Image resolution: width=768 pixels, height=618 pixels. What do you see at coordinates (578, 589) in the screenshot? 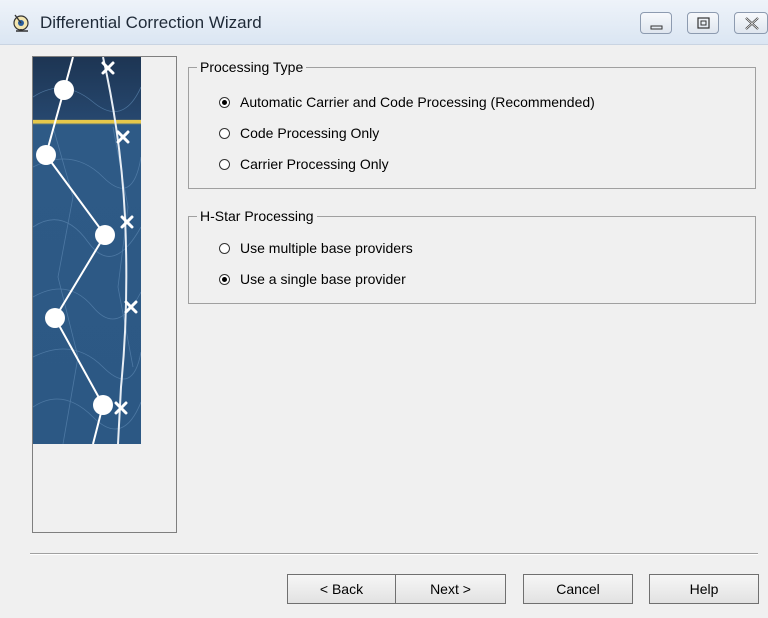
I see `cancel-button: Cancel` at bounding box center [578, 589].